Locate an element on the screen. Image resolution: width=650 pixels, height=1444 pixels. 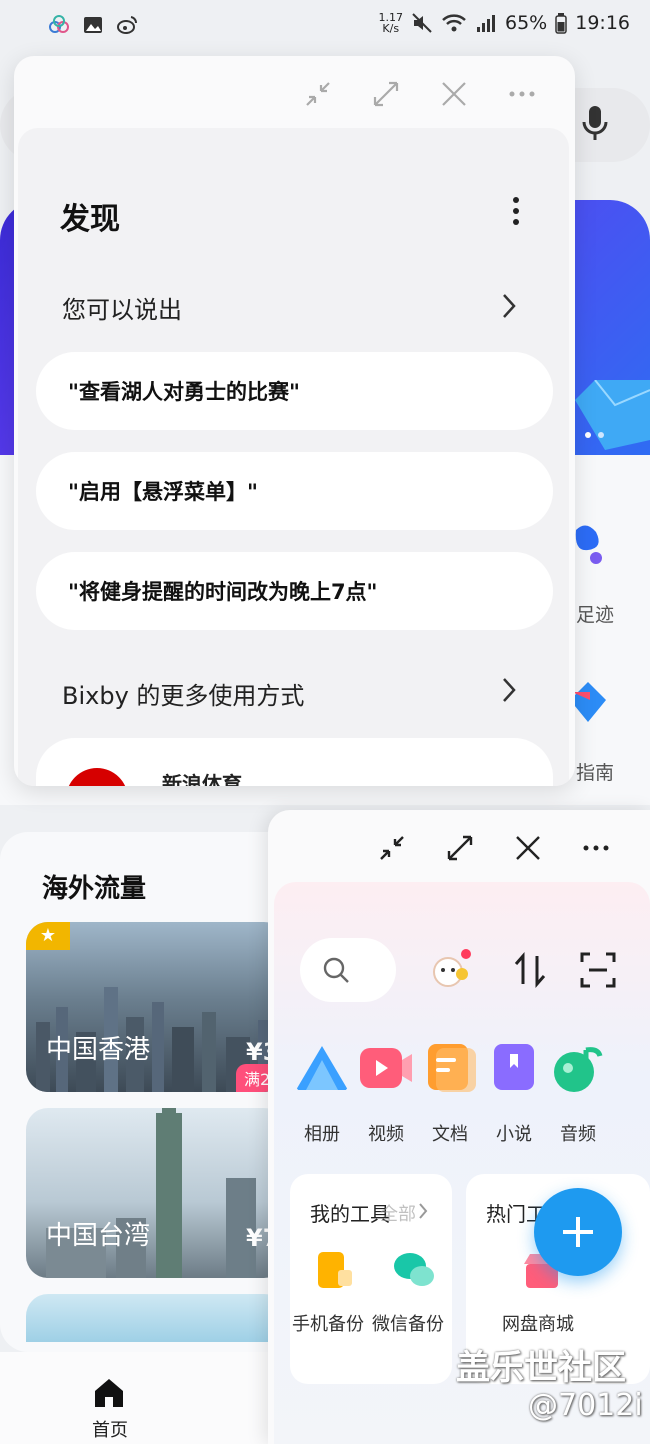
add-button is located at coordinates (578, 1232).